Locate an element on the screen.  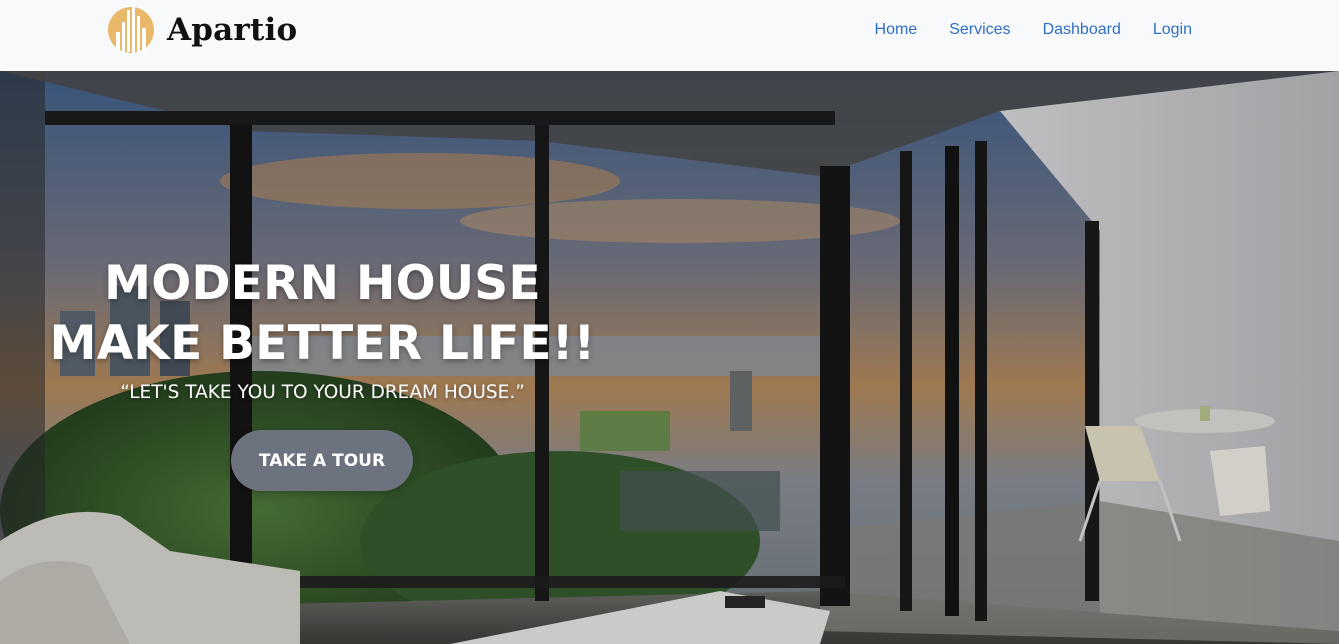
nav-home: Home is located at coordinates (896, 30).